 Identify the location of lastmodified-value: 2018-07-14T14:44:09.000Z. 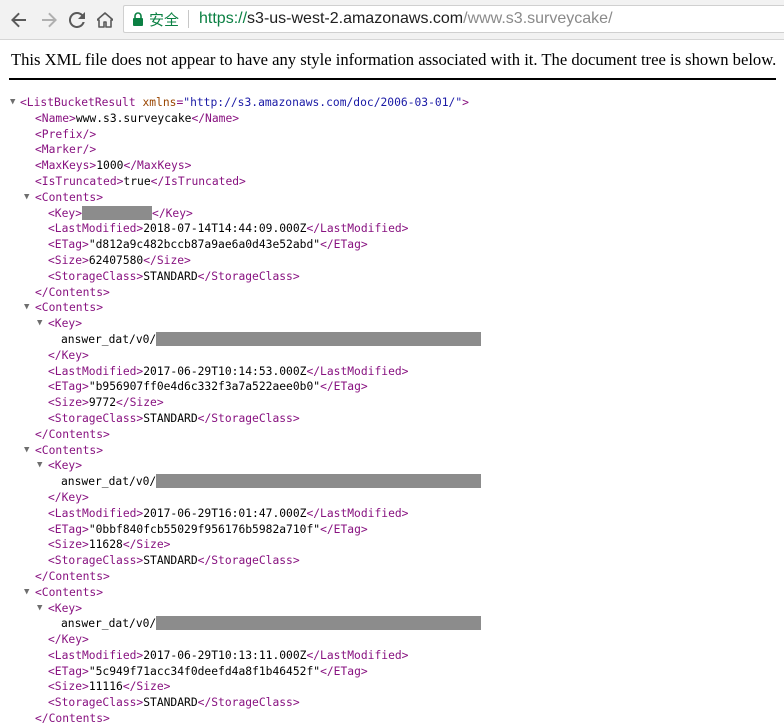
(225, 229).